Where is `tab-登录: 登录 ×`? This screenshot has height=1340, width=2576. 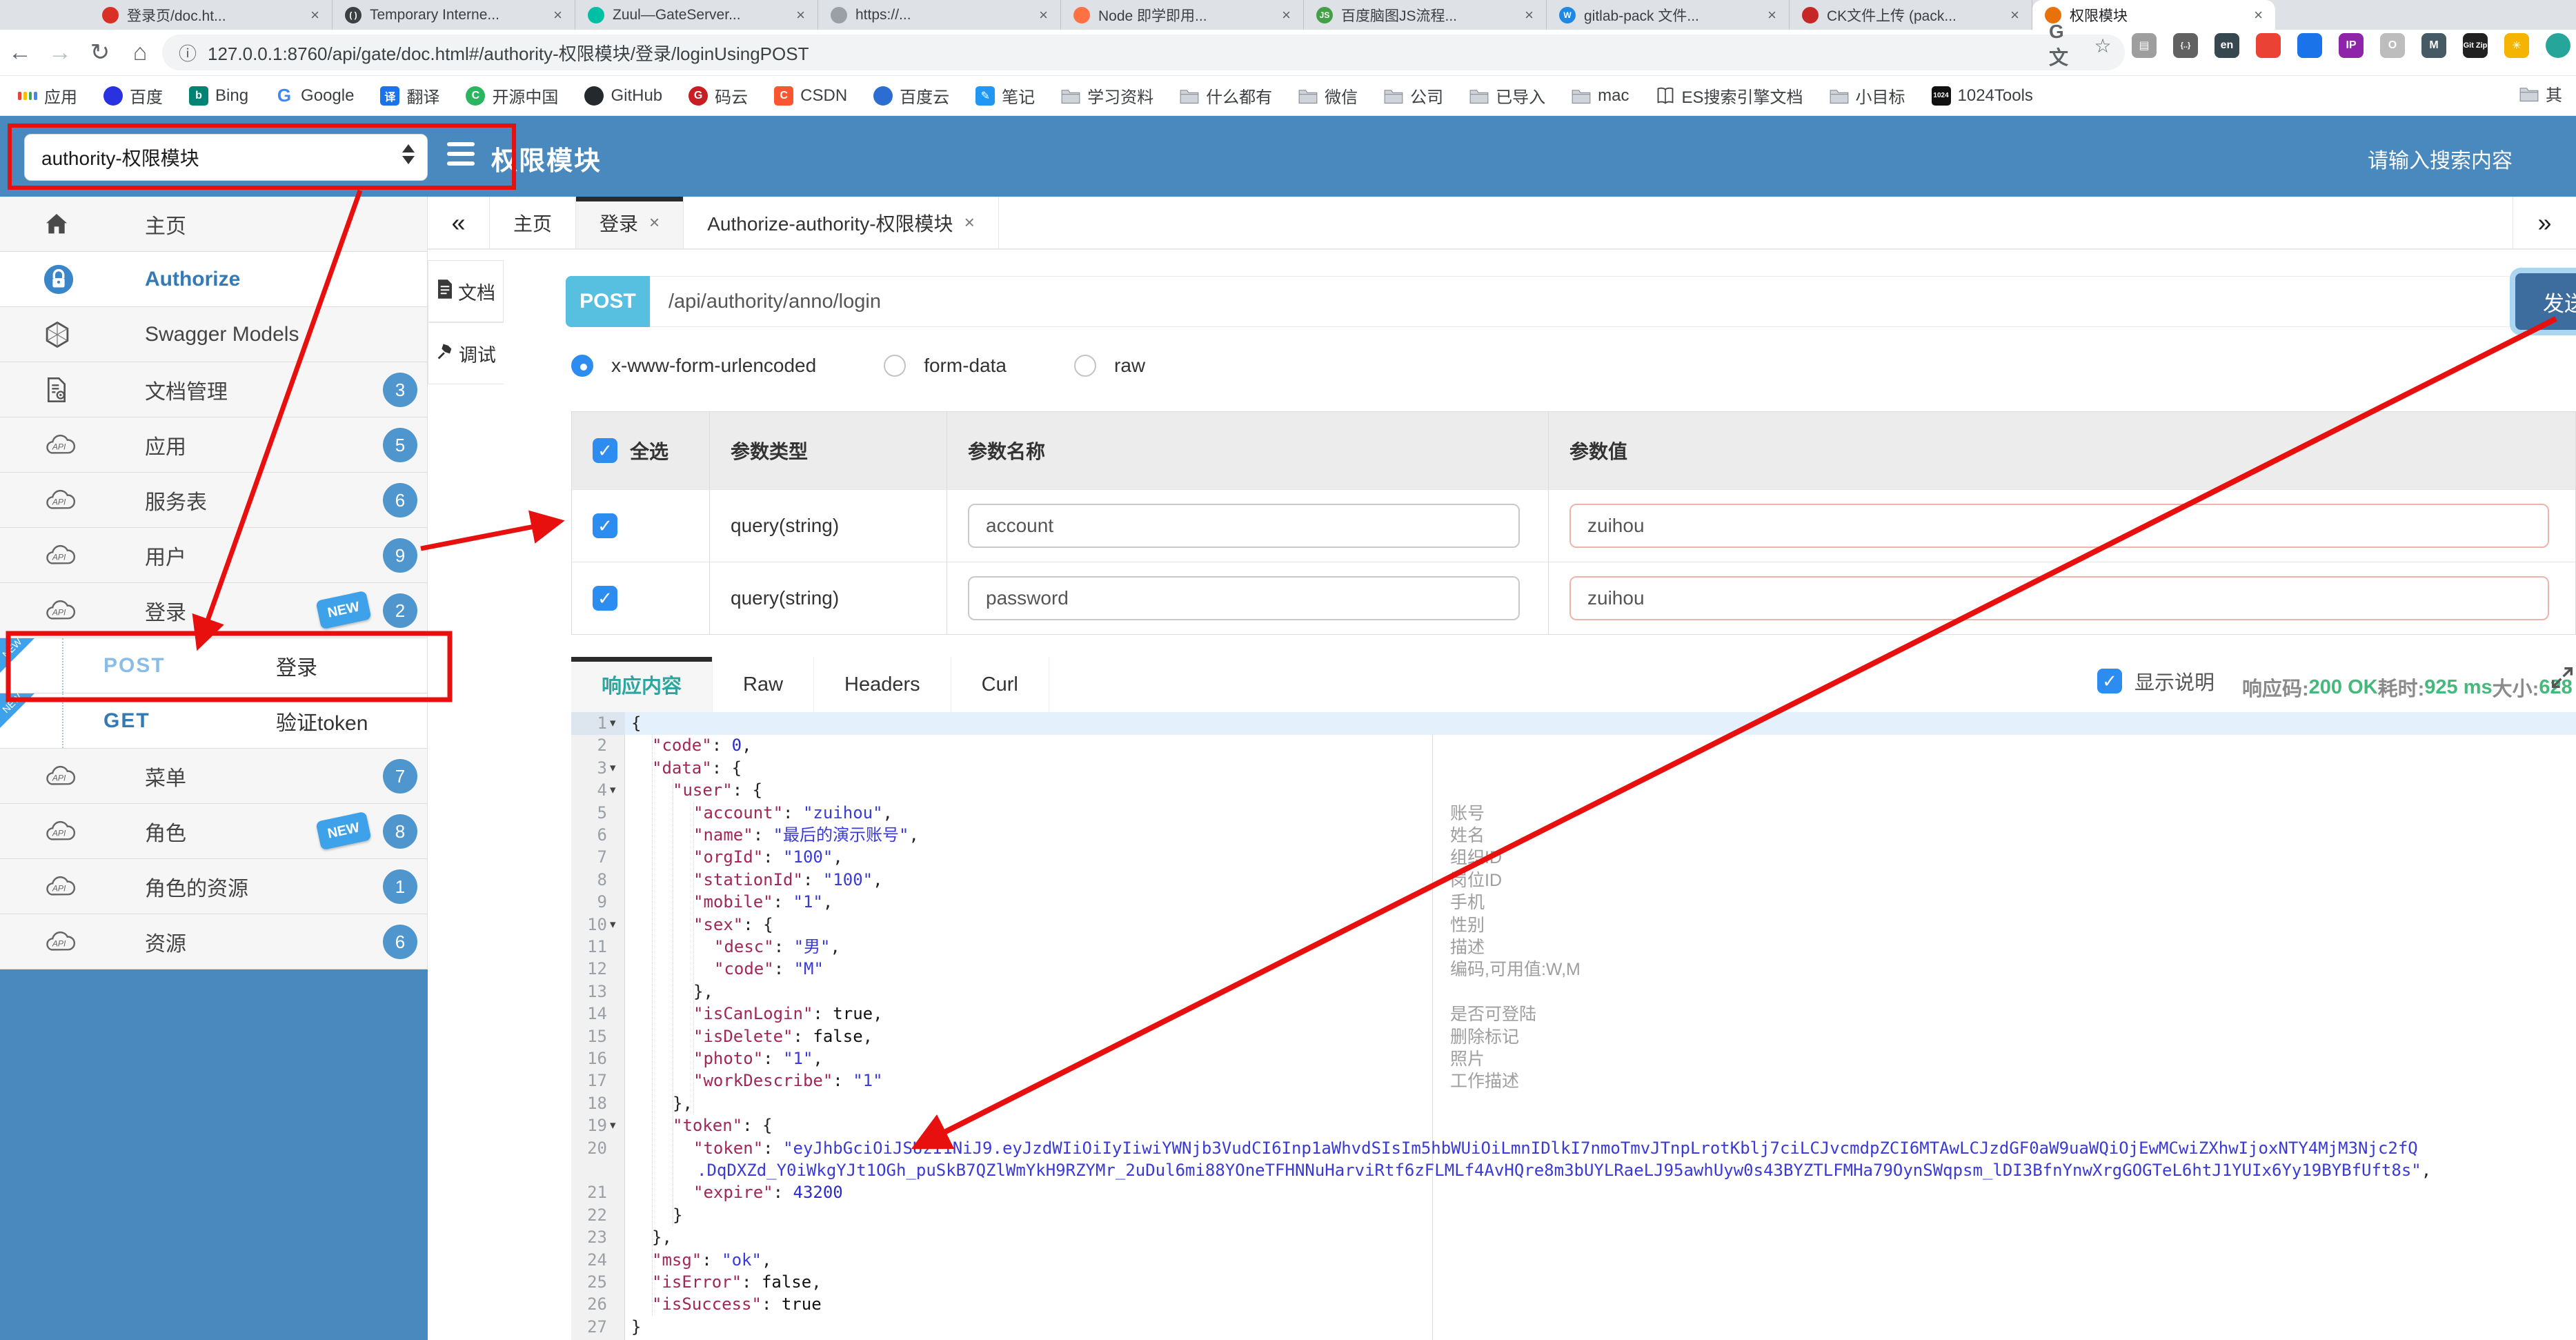
tab-登录: 登录 × is located at coordinates (630, 222).